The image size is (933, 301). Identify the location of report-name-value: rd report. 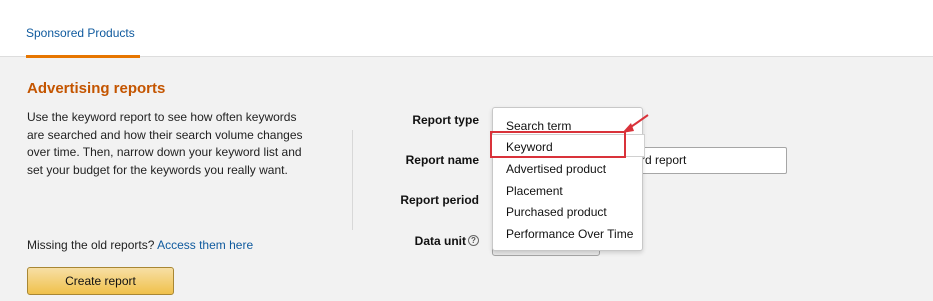
(664, 160).